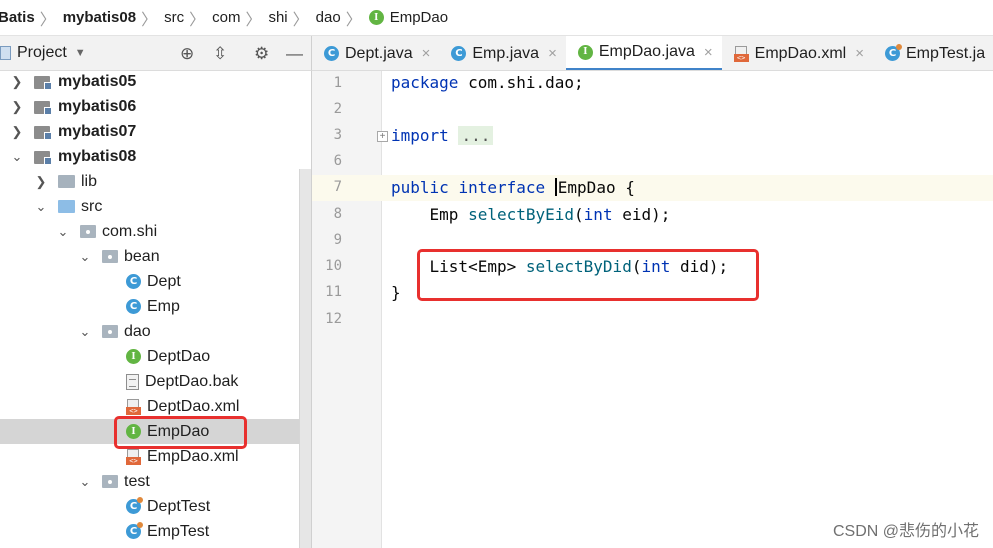 The height and width of the screenshot is (548, 993). What do you see at coordinates (66, 206) in the screenshot?
I see `source-folder-icon` at bounding box center [66, 206].